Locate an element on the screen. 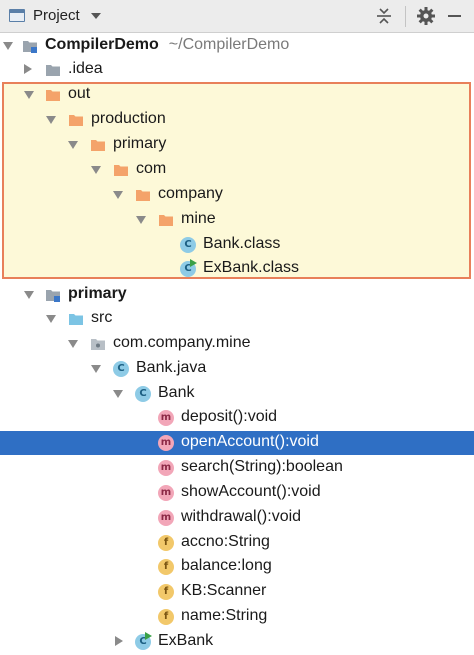 Image resolution: width=474 pixels, height=655 pixels. tree-row-com: com is located at coordinates (237, 170).